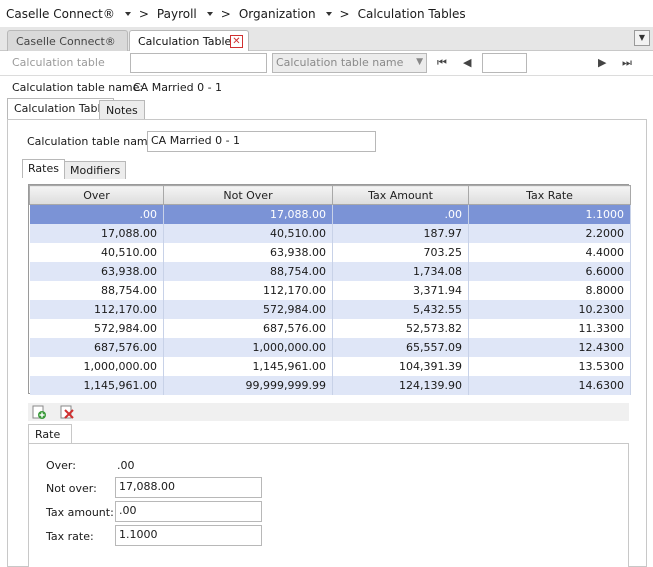 Image resolution: width=653 pixels, height=567 pixels. I want to click on tab-modifiers: Modifiers, so click(95, 170).